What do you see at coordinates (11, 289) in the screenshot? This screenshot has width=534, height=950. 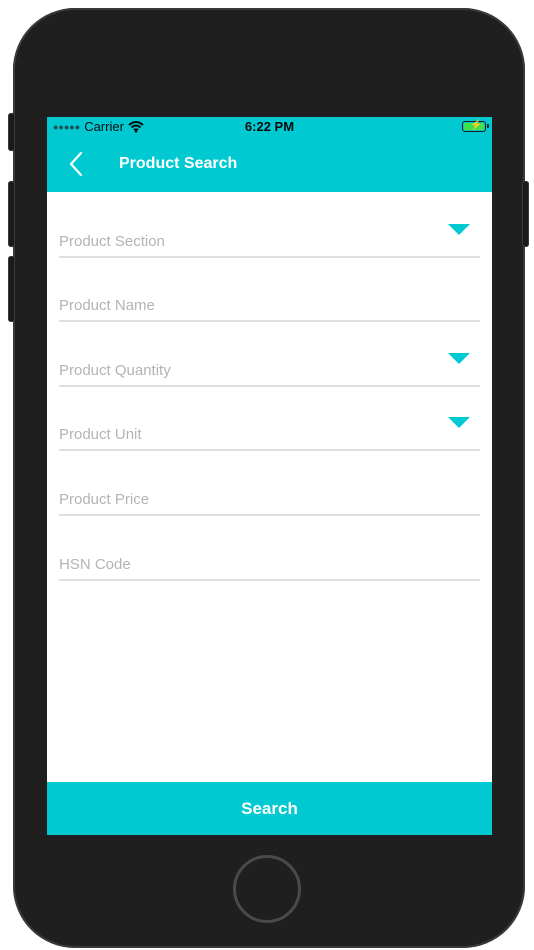 I see `volume-down-button` at bounding box center [11, 289].